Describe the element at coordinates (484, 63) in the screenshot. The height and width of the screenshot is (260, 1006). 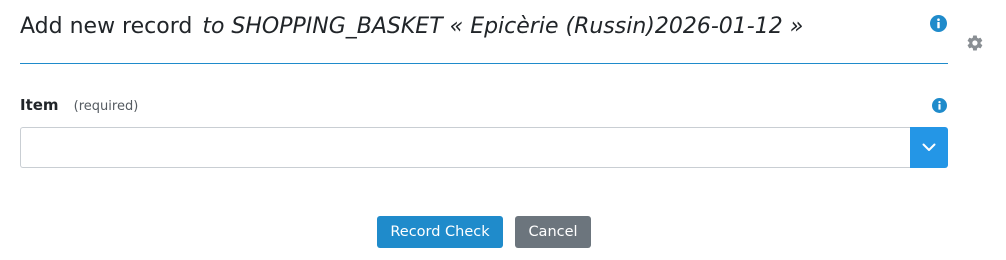
I see `header-divider` at that location.